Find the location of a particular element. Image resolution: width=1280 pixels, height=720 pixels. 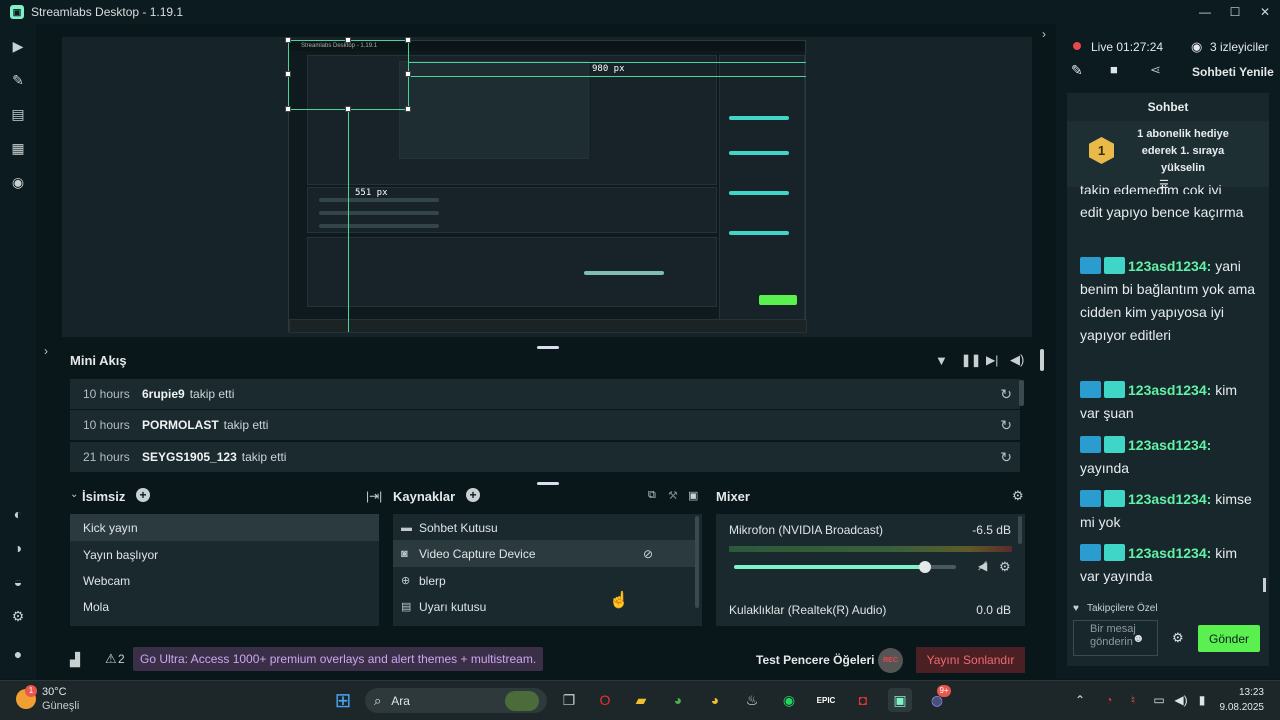

volume-slider is located at coordinates (845, 567).